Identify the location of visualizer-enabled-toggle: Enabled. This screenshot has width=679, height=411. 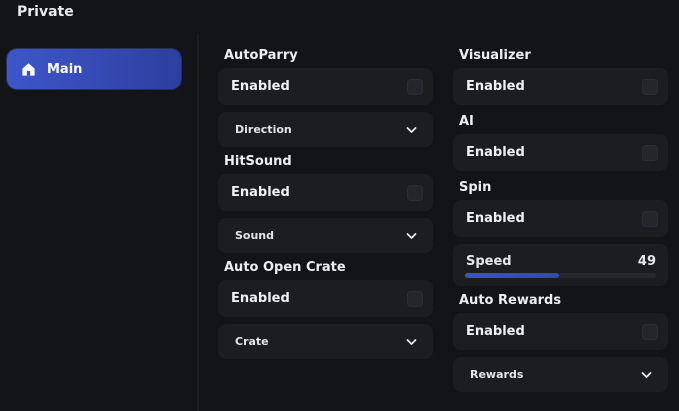
(560, 86).